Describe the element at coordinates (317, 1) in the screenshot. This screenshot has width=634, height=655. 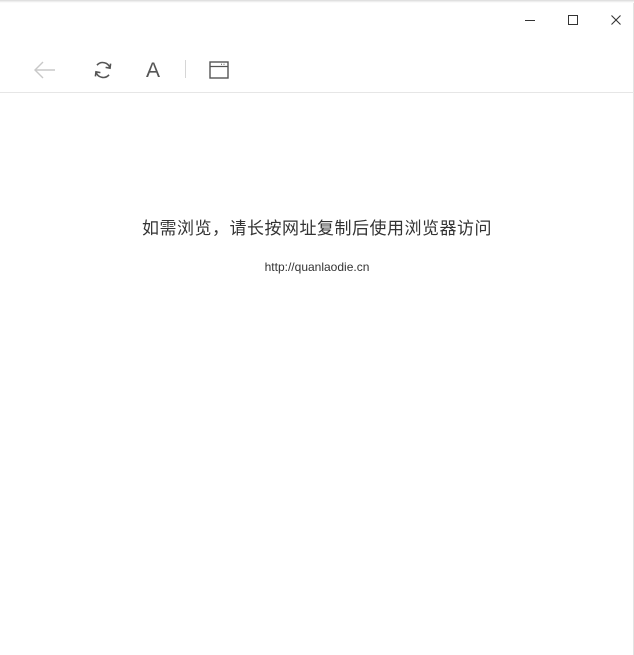
I see `window-top-edge` at that location.